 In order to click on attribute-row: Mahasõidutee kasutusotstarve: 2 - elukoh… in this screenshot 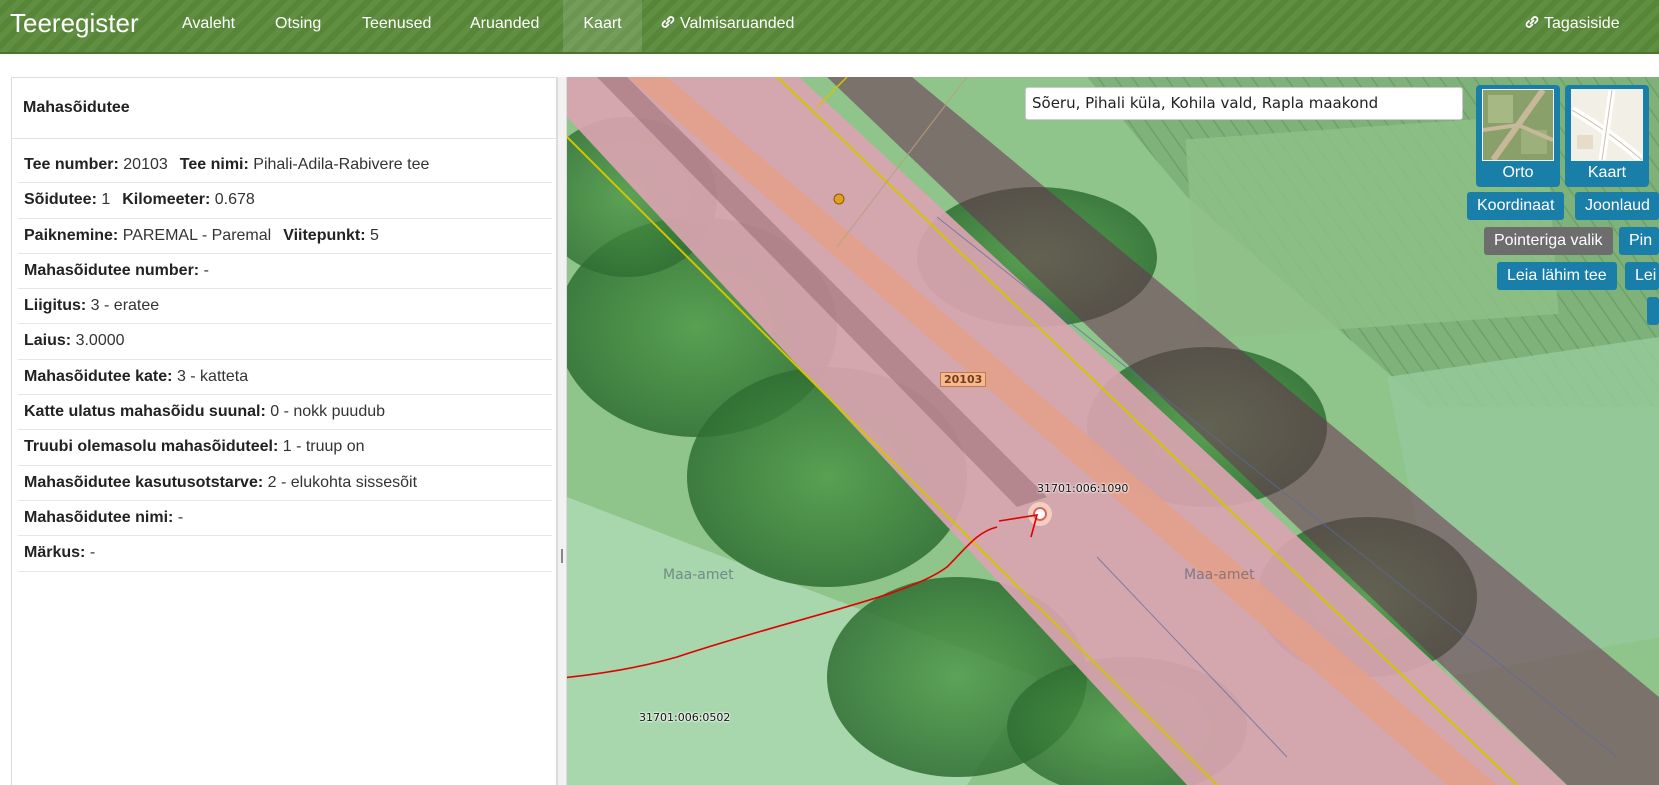, I will do `click(285, 483)`.